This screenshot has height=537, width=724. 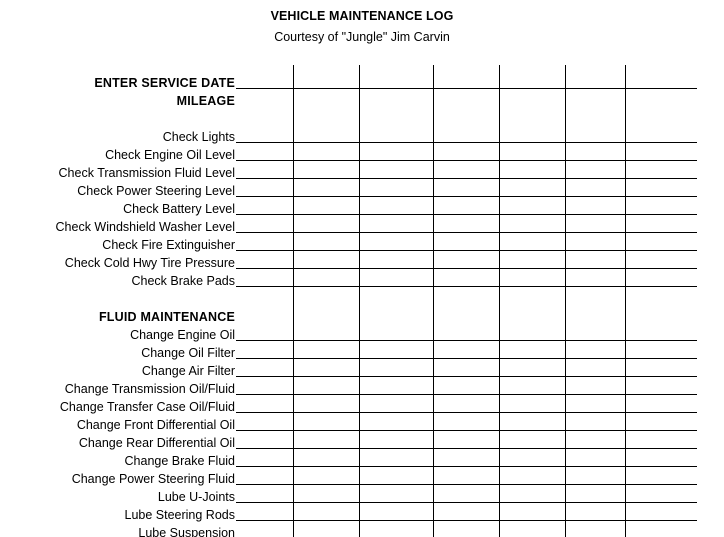 What do you see at coordinates (362, 37) in the screenshot?
I see `page-subtitle: Courtesy of "Jungle" Jim Carvin` at bounding box center [362, 37].